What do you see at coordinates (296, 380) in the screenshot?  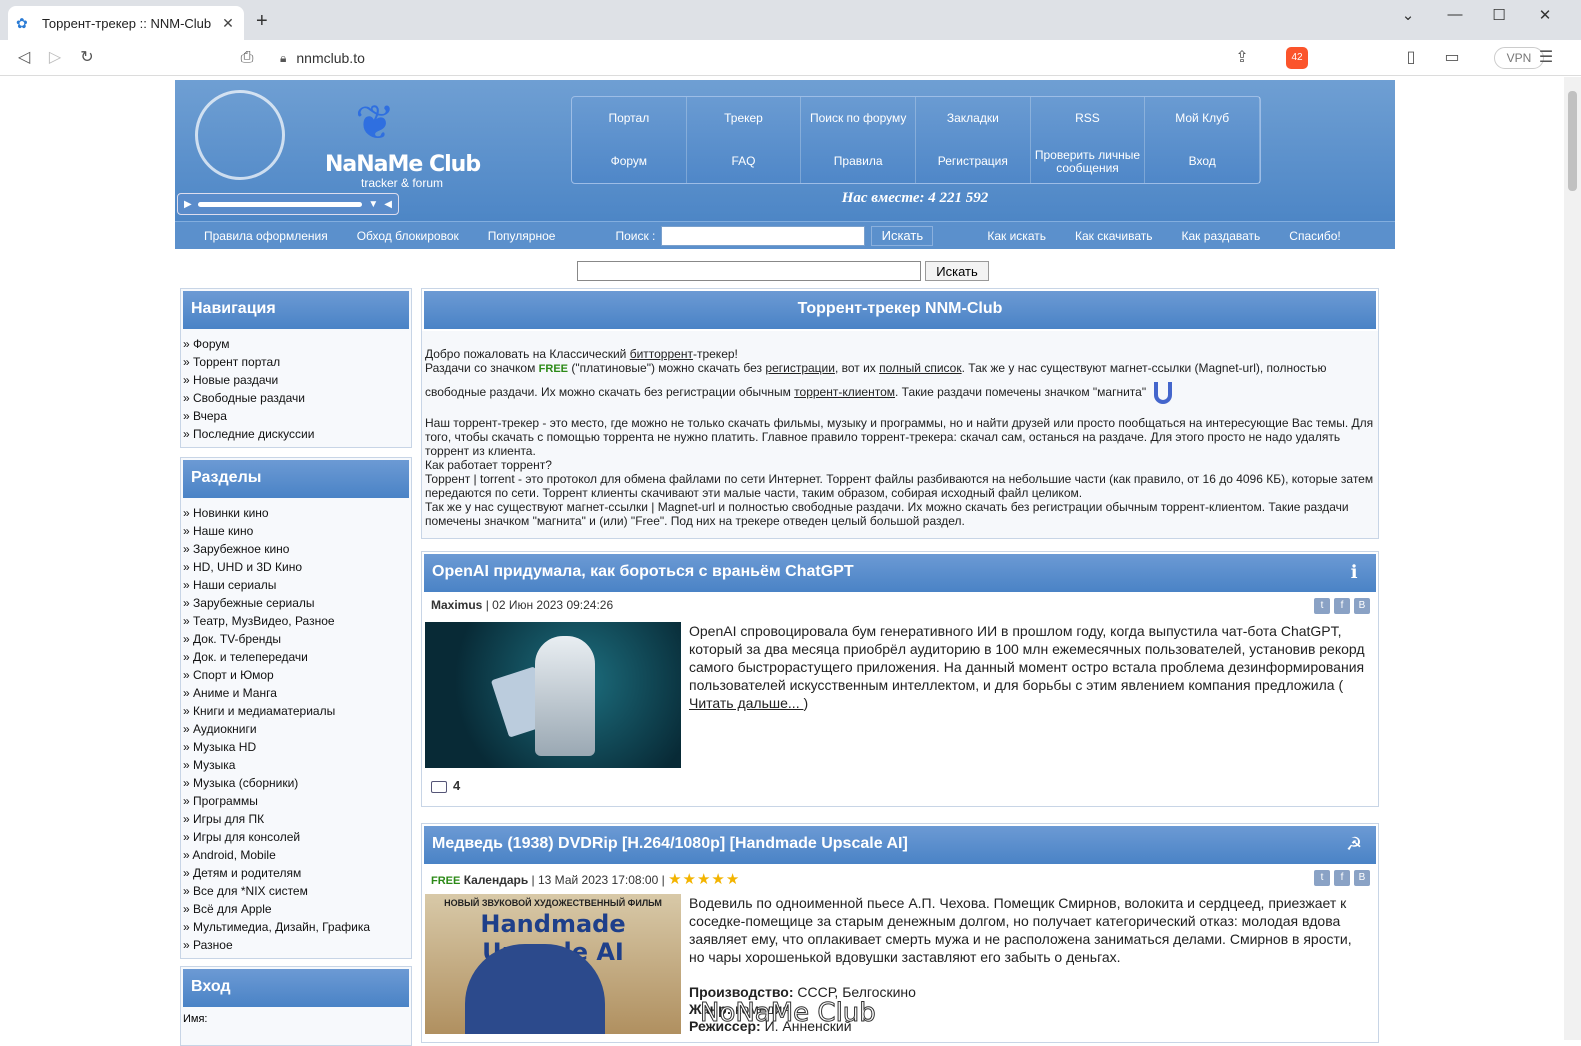 I see `sidebar-nav-item: Новые раздачи` at bounding box center [296, 380].